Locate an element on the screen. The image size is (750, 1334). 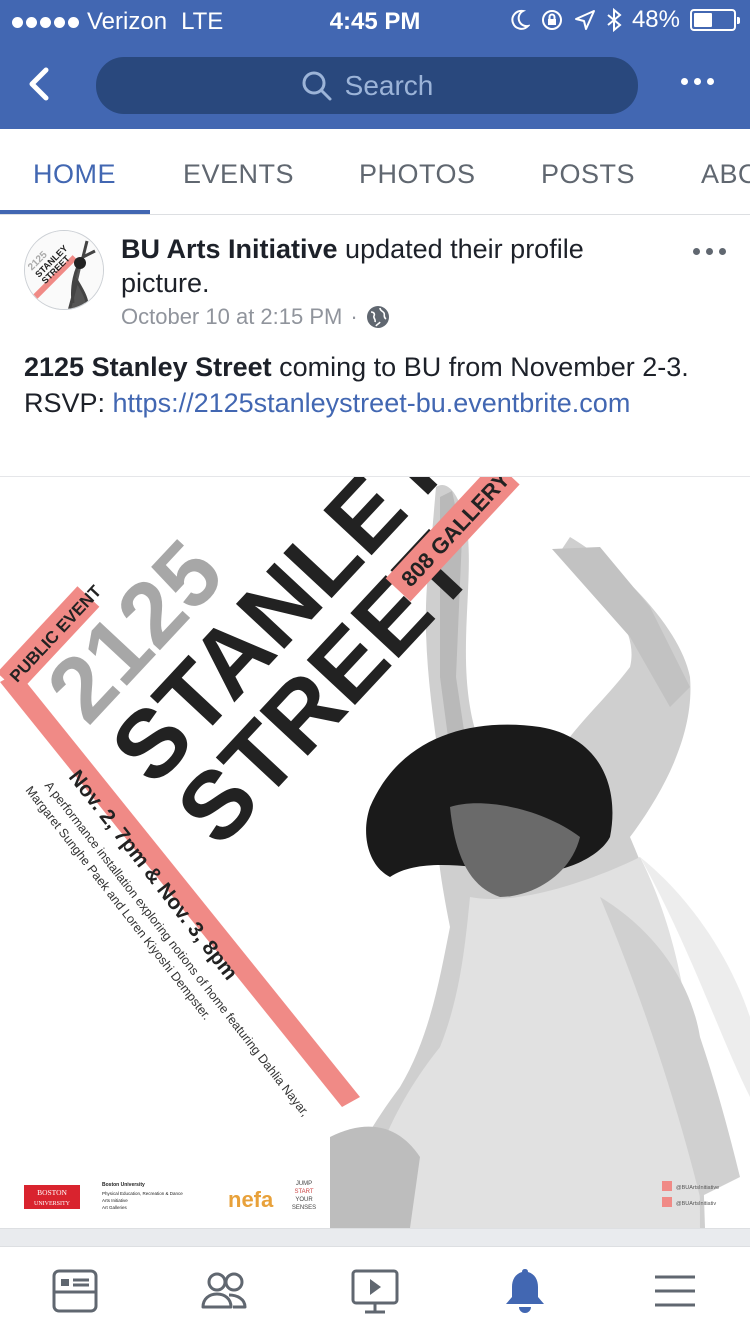
orientation-lock-icon is located at coordinates (551, 20).